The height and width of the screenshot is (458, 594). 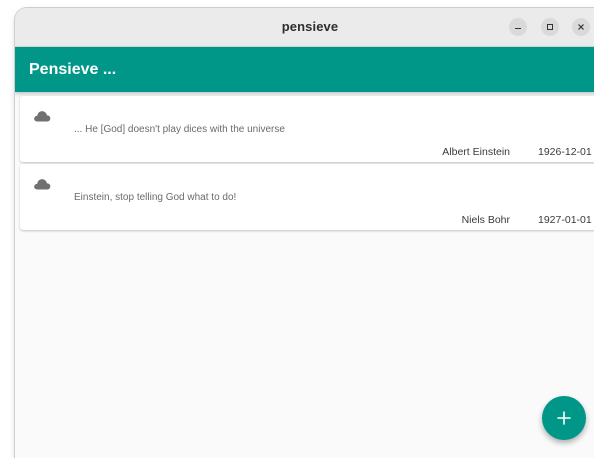 I want to click on close-button, so click(x=581, y=27).